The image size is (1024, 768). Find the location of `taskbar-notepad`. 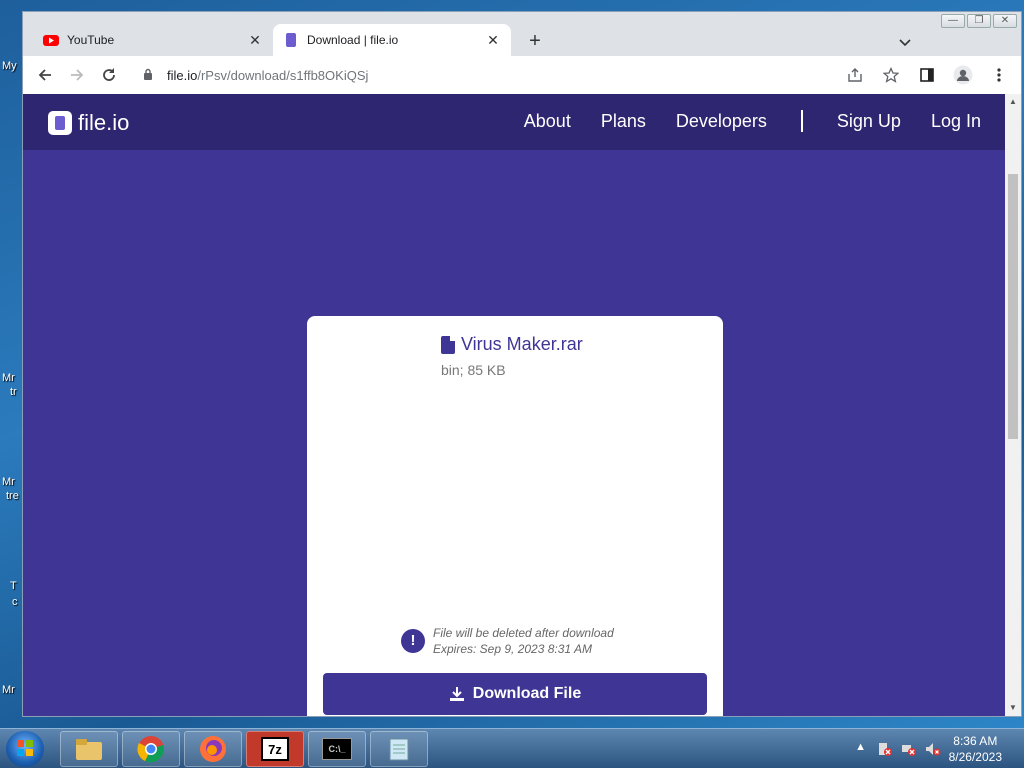

taskbar-notepad is located at coordinates (399, 749).